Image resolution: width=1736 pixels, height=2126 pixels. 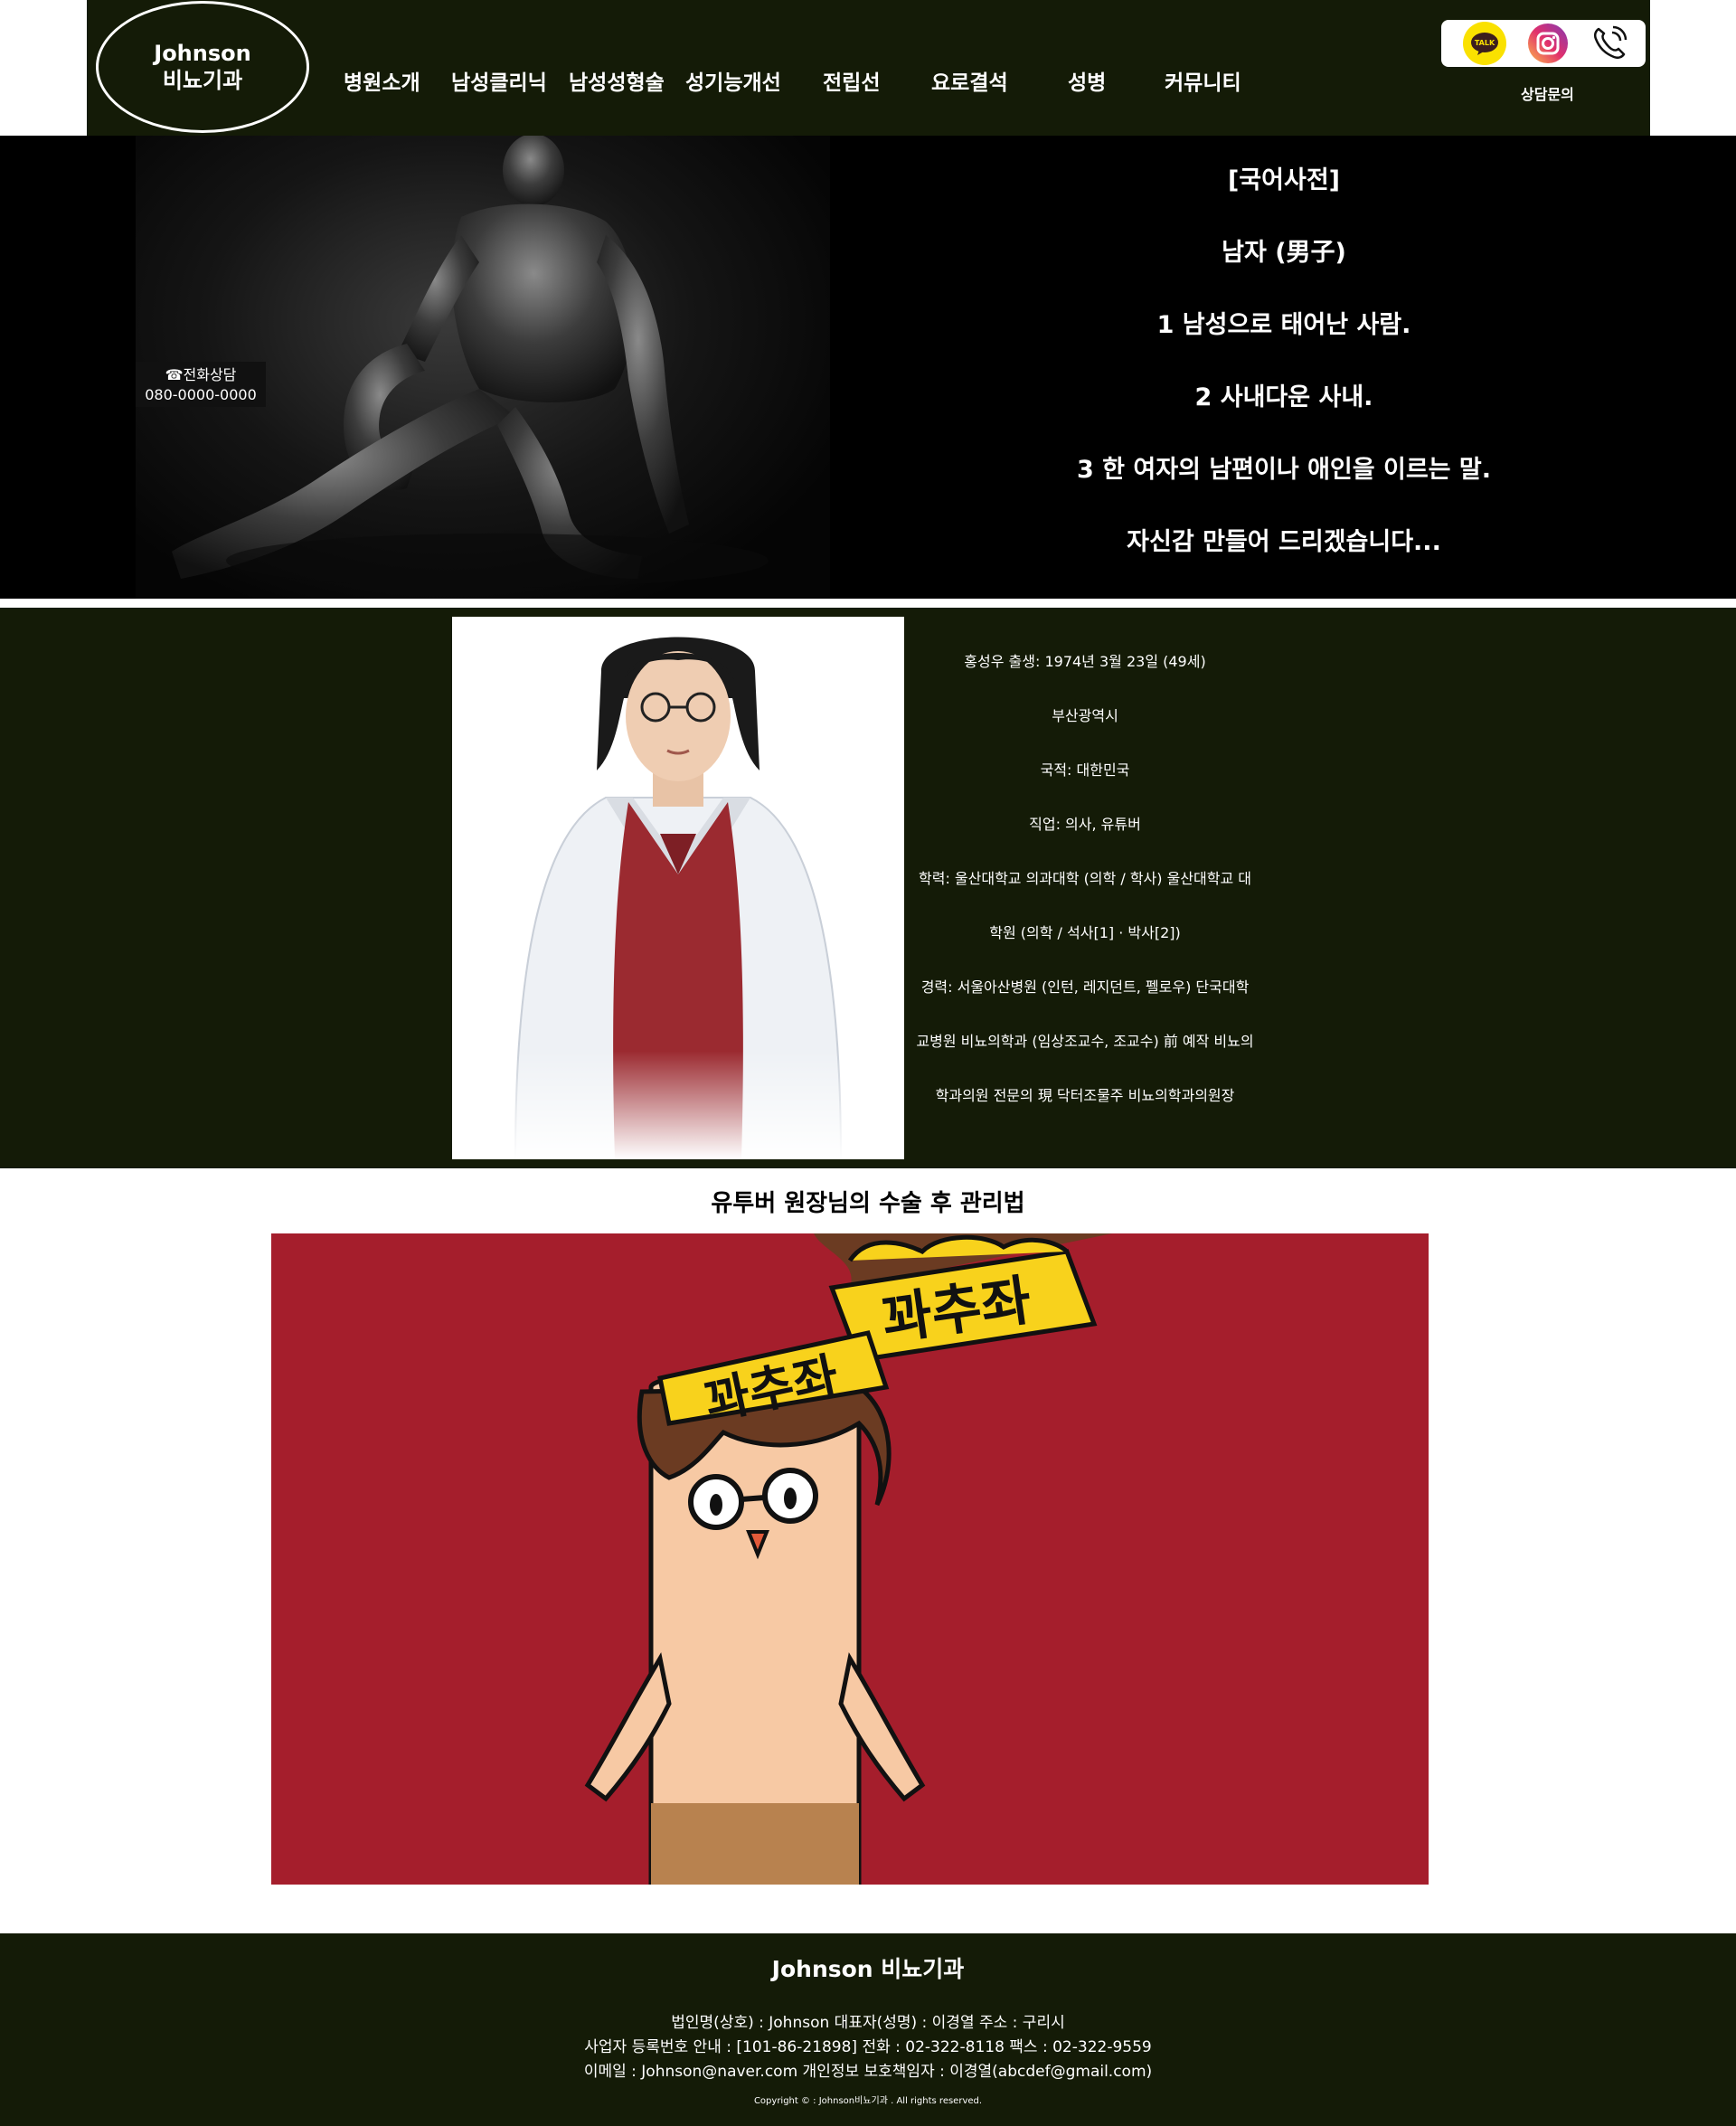 I want to click on video-section-title: 유투버 원장님의 수술 후 관리법, so click(x=868, y=1203).